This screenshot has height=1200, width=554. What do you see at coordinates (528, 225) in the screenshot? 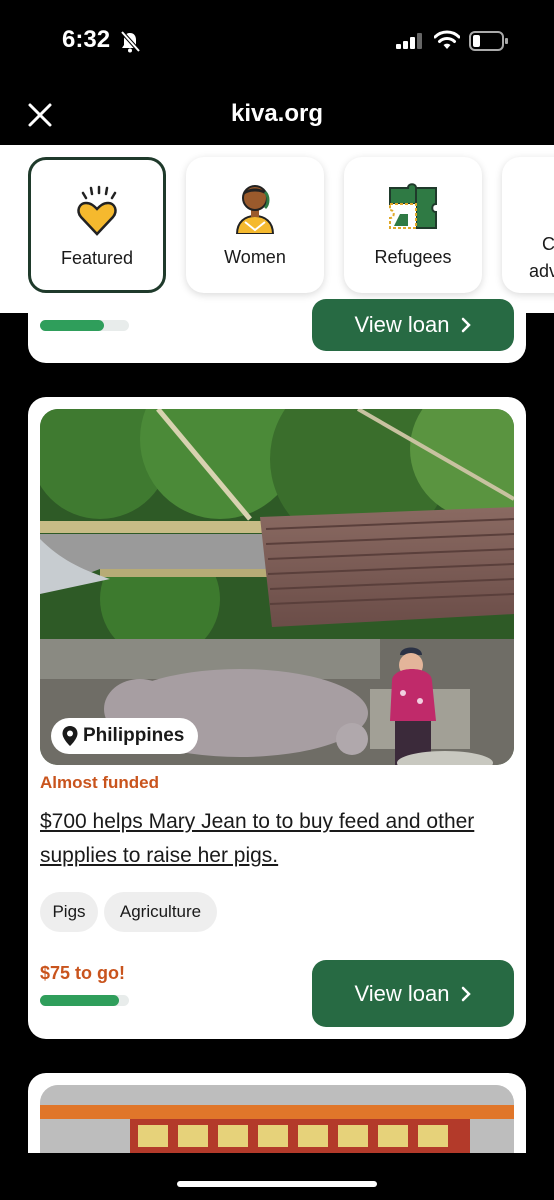
I see `category-partial: C adv` at bounding box center [528, 225].